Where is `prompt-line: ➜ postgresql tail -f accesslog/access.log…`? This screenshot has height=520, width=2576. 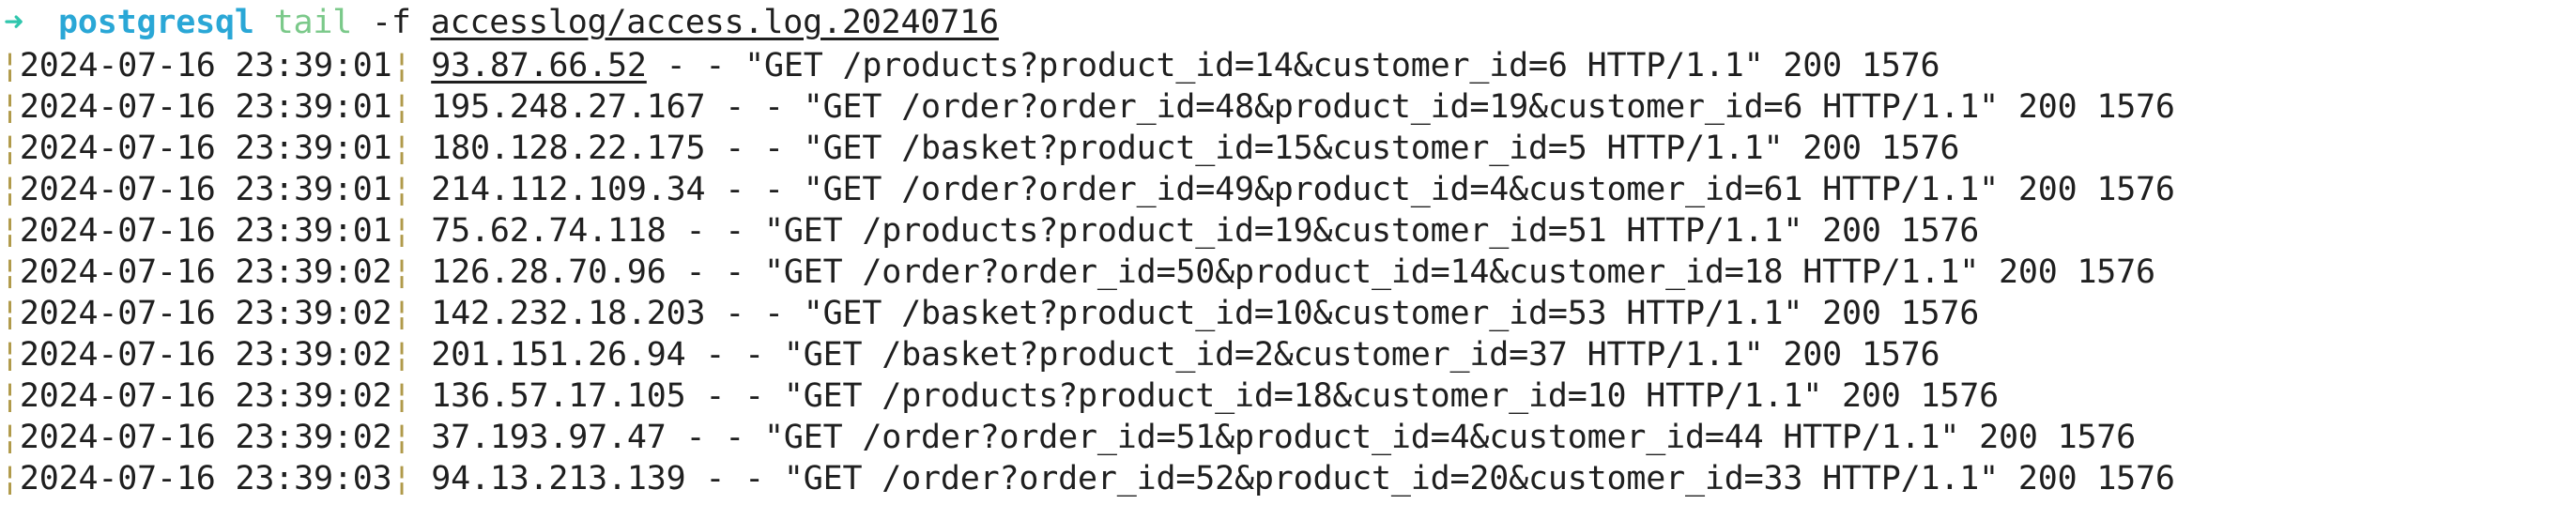 prompt-line: ➜ postgresql tail -f accesslog/access.log… is located at coordinates (500, 22).